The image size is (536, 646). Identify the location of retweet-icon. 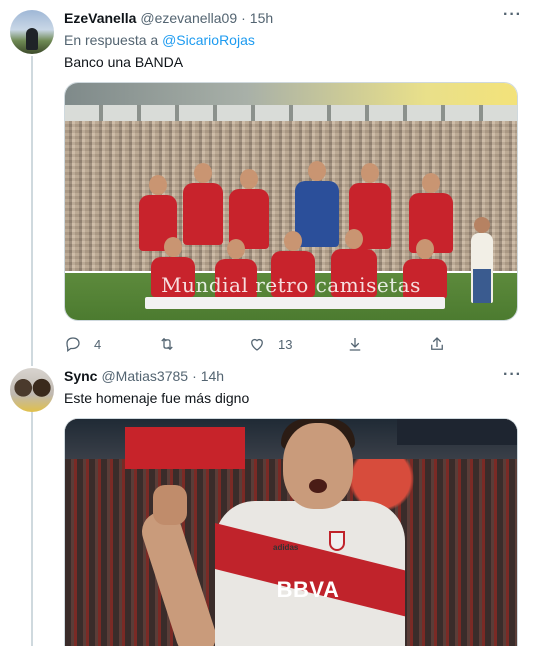
(167, 344).